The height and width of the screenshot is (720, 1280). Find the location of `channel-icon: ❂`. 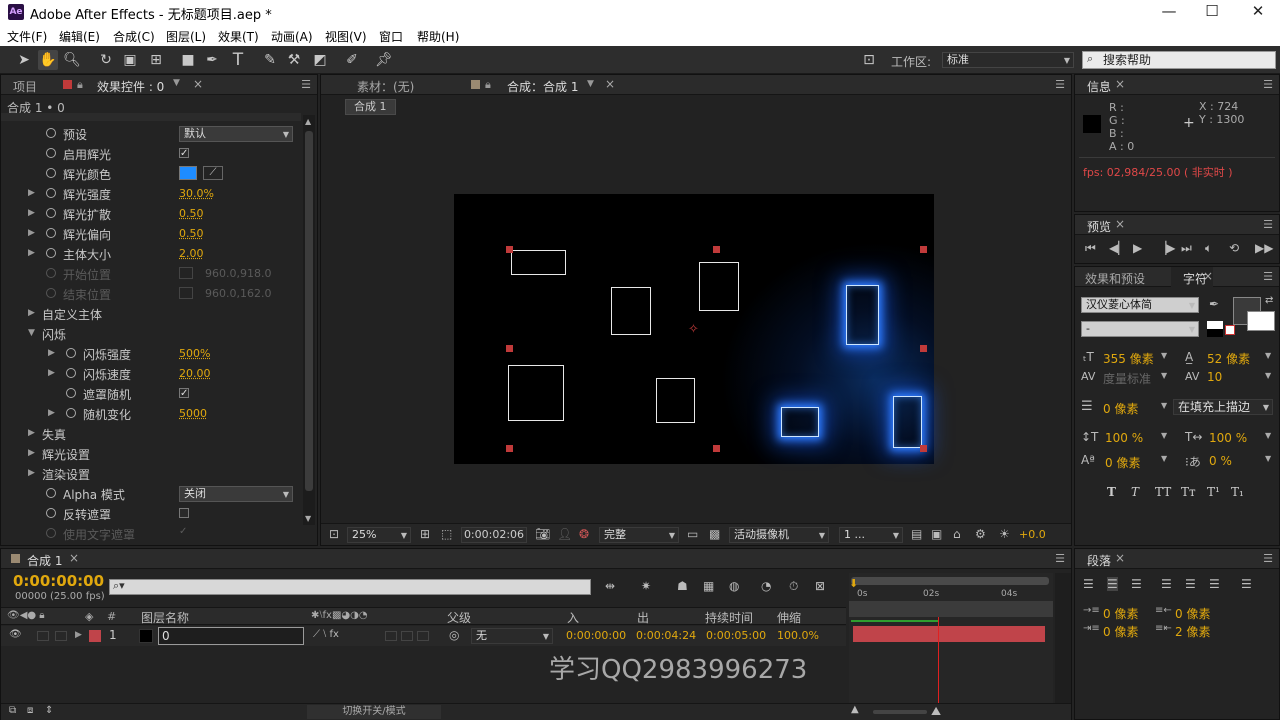

channel-icon: ❂ is located at coordinates (584, 534).